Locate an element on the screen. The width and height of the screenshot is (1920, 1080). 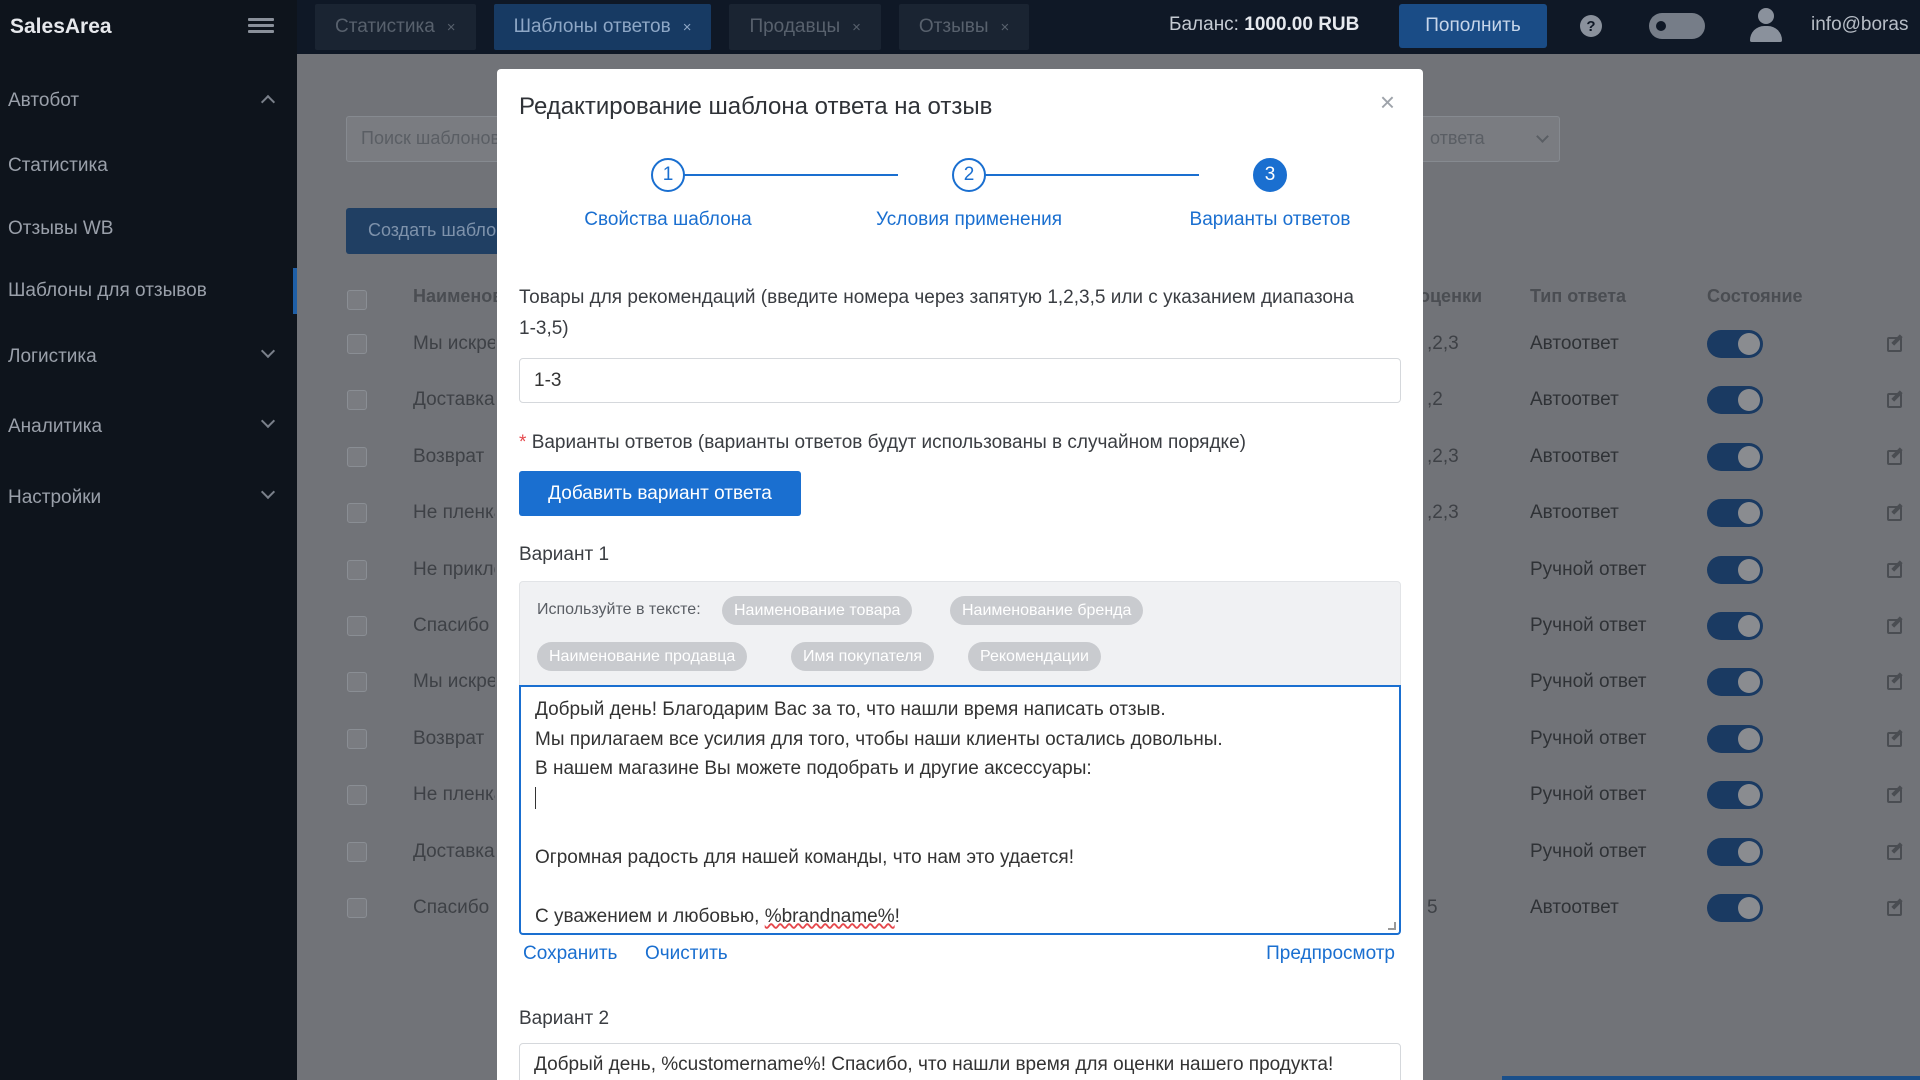
text-caret is located at coordinates (535, 798).